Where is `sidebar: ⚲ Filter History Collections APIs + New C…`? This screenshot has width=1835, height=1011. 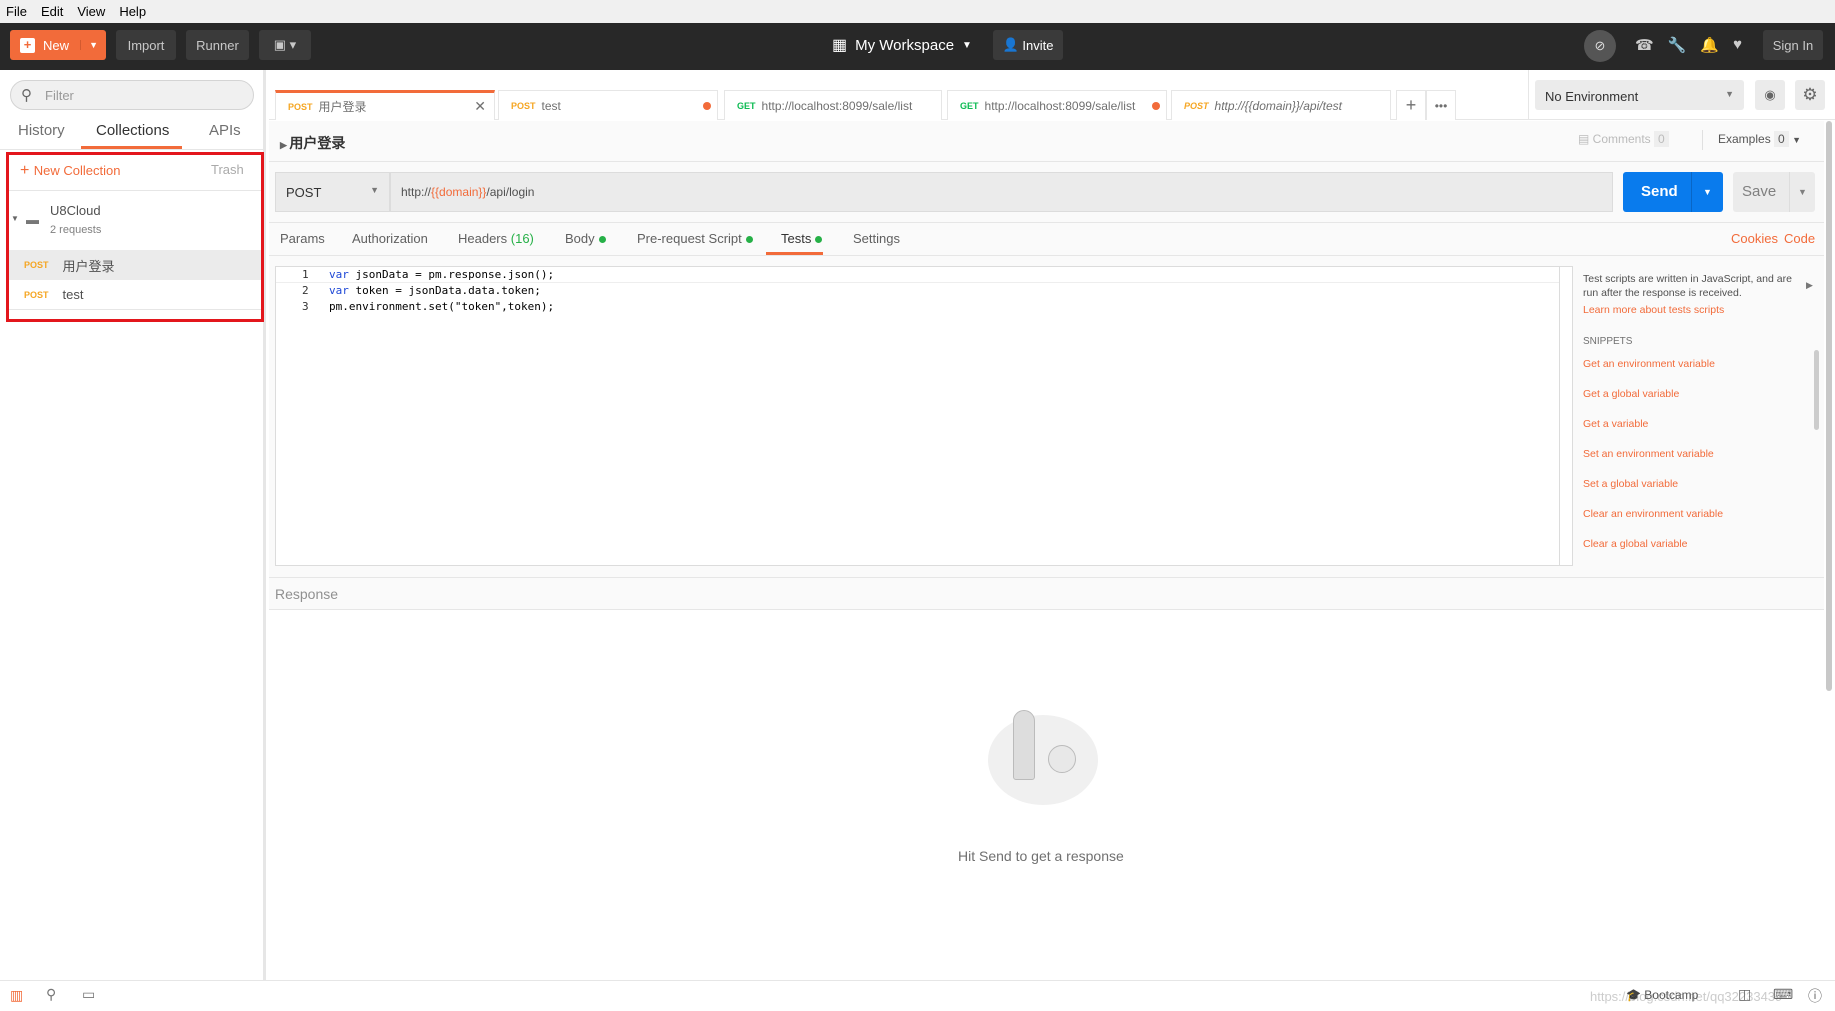 sidebar: ⚲ Filter History Collections APIs + New C… is located at coordinates (133, 525).